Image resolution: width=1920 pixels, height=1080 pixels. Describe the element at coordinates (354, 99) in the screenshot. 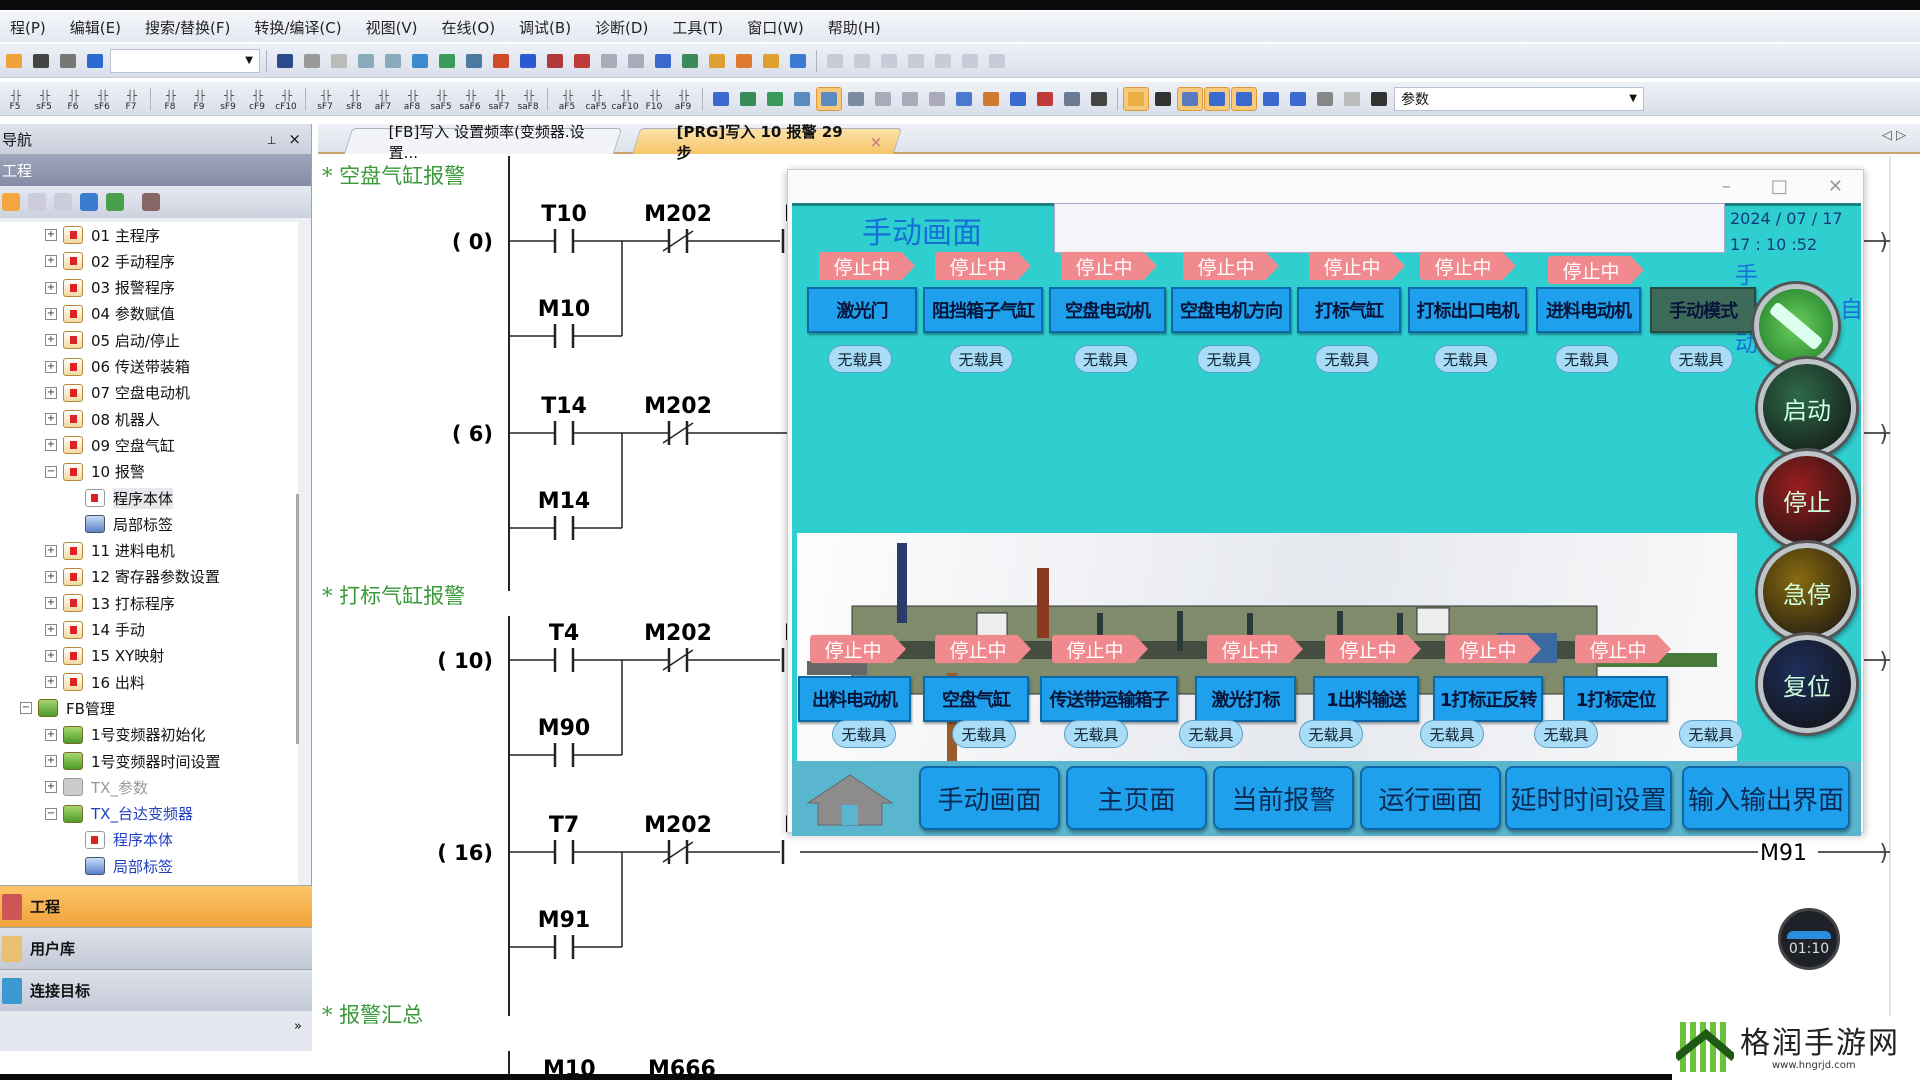

I see `ladder-key-sF8: sF8` at that location.